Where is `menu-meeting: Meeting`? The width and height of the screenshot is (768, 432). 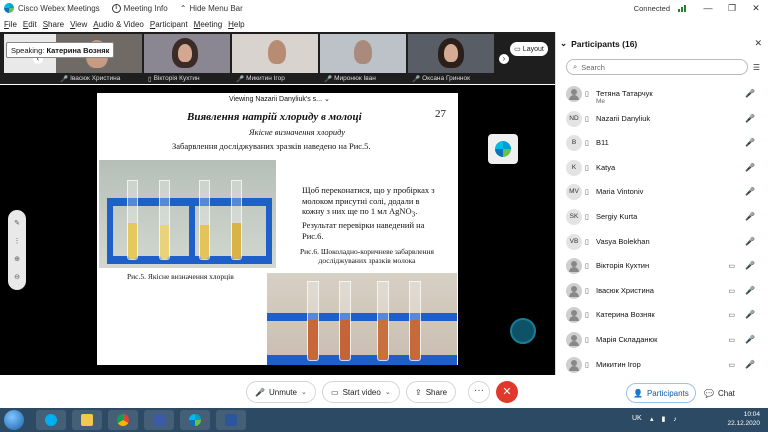 menu-meeting: Meeting is located at coordinates (208, 24).